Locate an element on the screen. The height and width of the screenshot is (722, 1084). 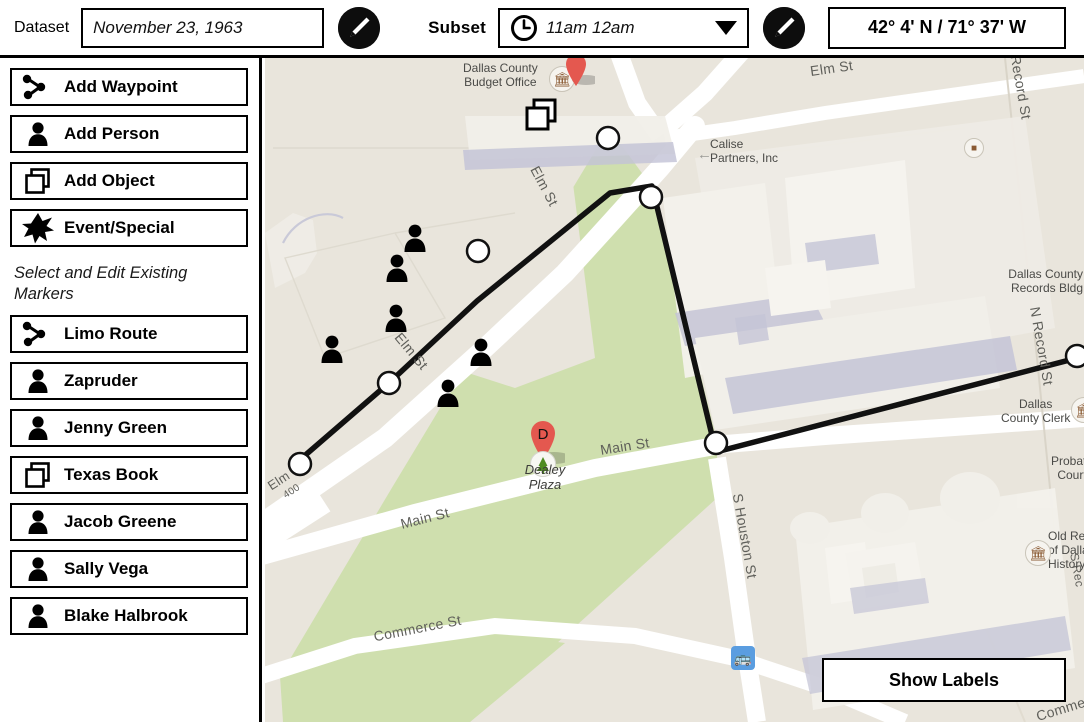
event-special-button: Event/Special is located at coordinates (129, 228).